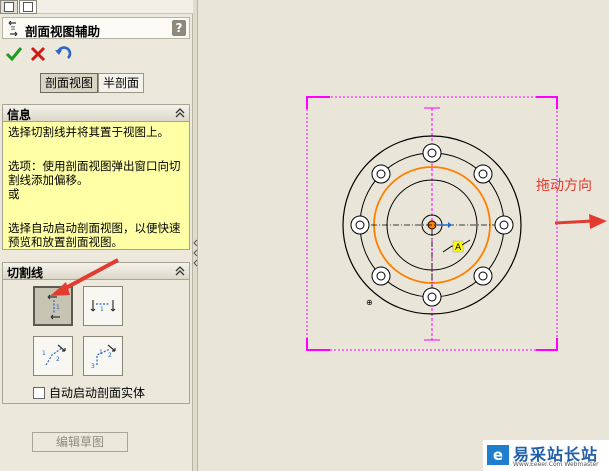 Image resolution: width=609 pixels, height=471 pixels. I want to click on svg-text: 3, so click(93, 366).